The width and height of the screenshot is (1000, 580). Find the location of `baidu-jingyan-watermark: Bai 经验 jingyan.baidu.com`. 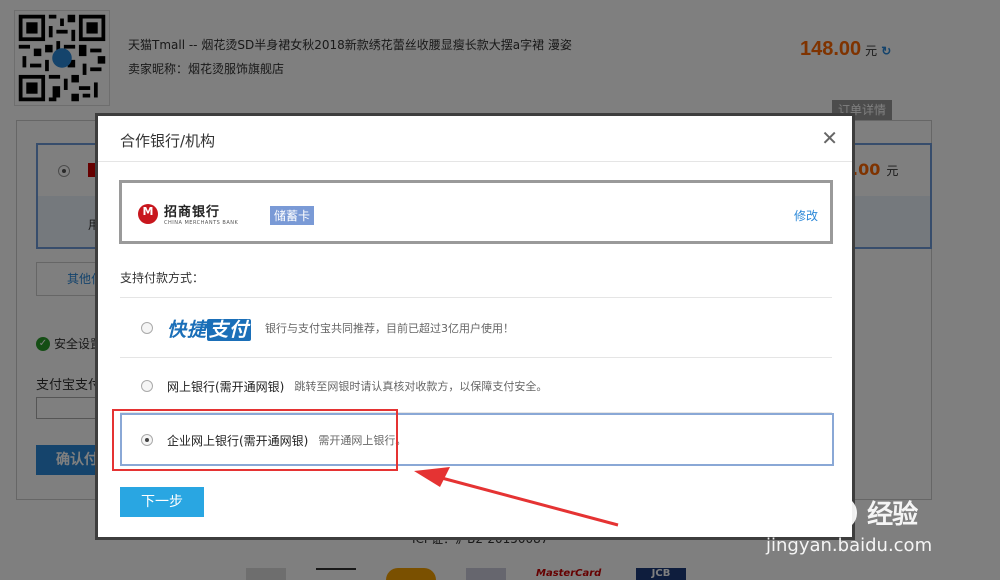

baidu-jingyan-watermark: Bai 经验 jingyan.baidu.com is located at coordinates (846, 524).